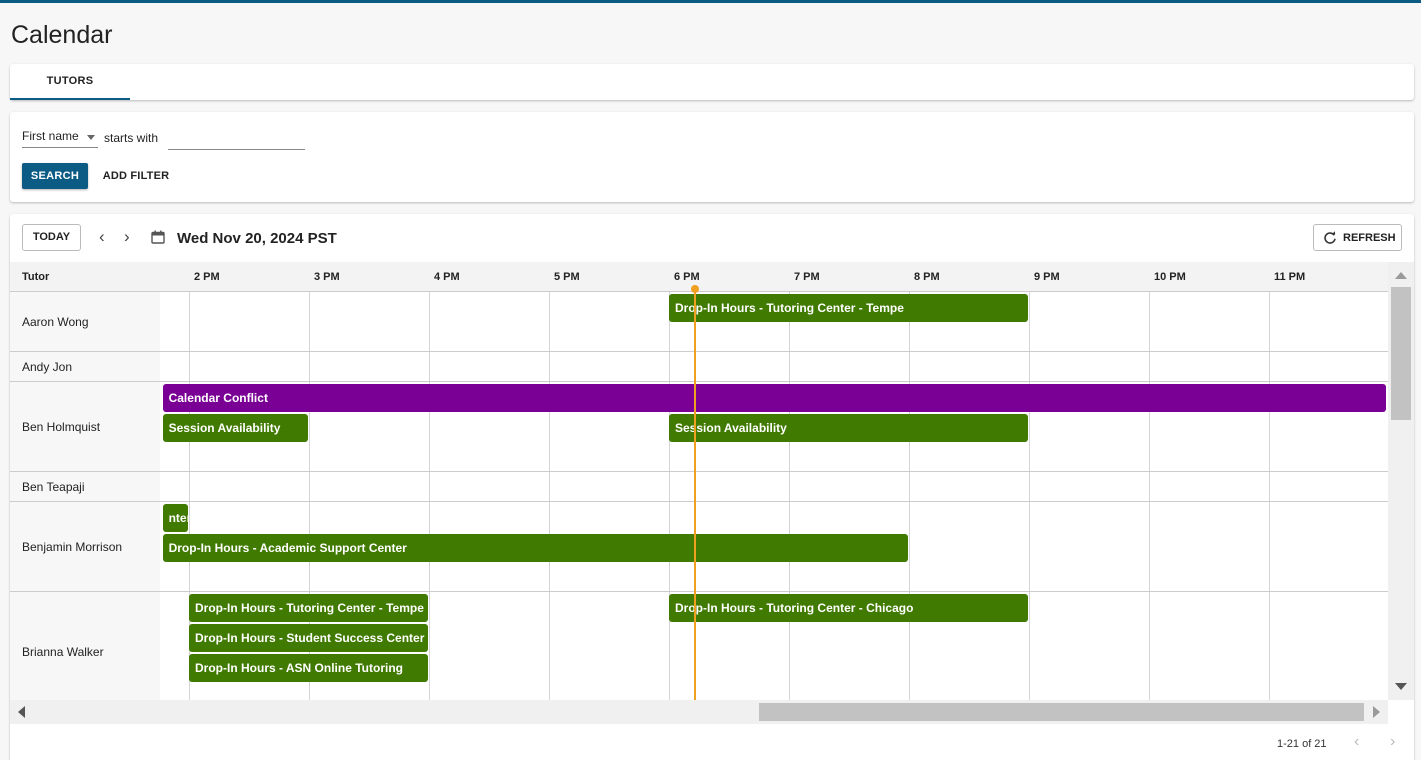 The width and height of the screenshot is (1421, 760). I want to click on filter-field-select: First name, so click(60, 137).